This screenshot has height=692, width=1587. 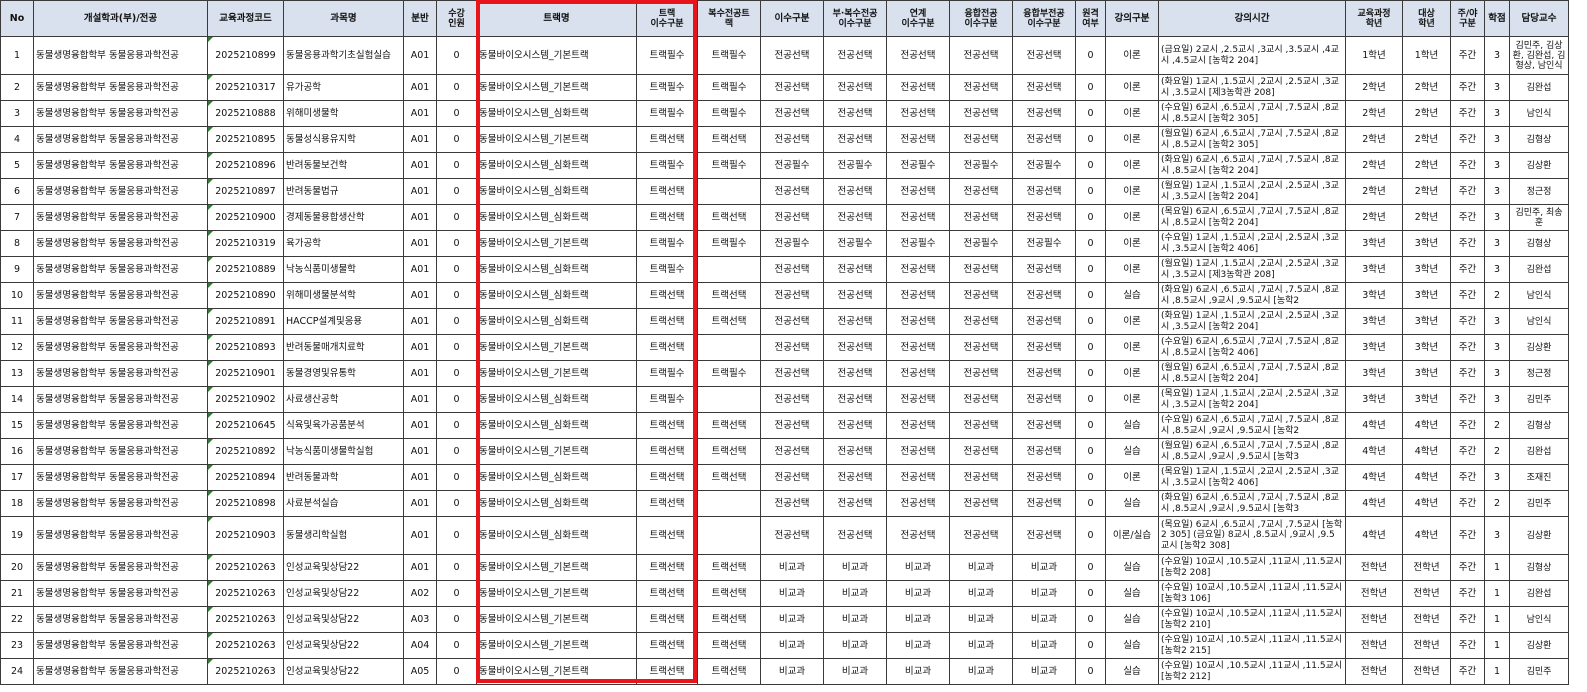 What do you see at coordinates (1426, 593) in the screenshot?
I see `target-year-cell: 전학년` at bounding box center [1426, 593].